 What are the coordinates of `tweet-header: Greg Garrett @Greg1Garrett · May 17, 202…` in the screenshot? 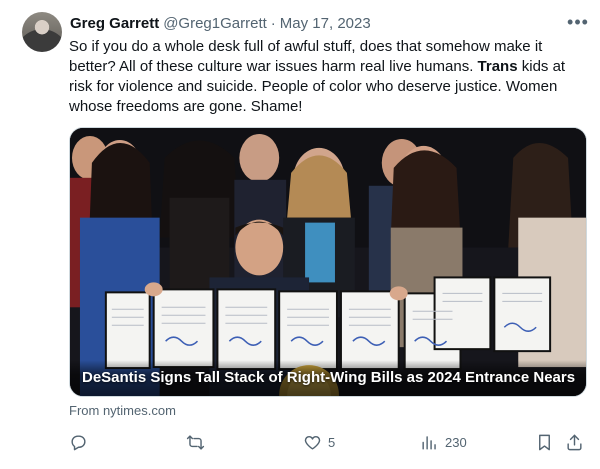 It's located at (220, 23).